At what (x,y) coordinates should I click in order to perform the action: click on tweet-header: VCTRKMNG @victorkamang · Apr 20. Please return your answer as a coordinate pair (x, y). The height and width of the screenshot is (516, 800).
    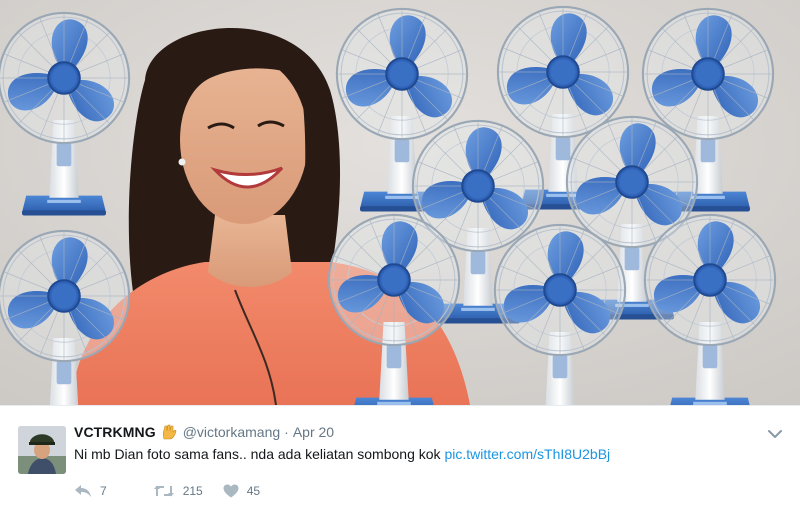
    Looking at the image, I should click on (204, 432).